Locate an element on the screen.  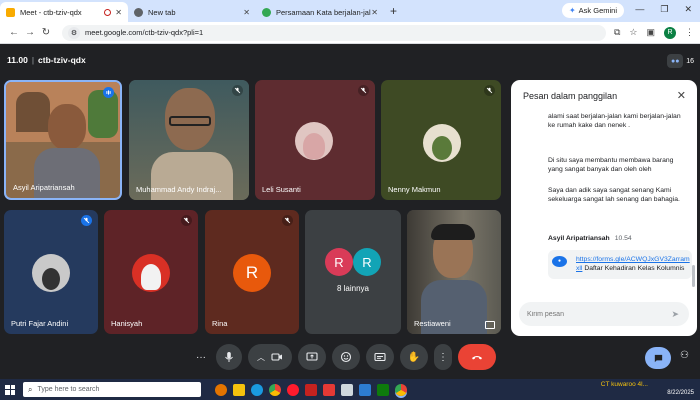
store-icon is located at coordinates (365, 389).